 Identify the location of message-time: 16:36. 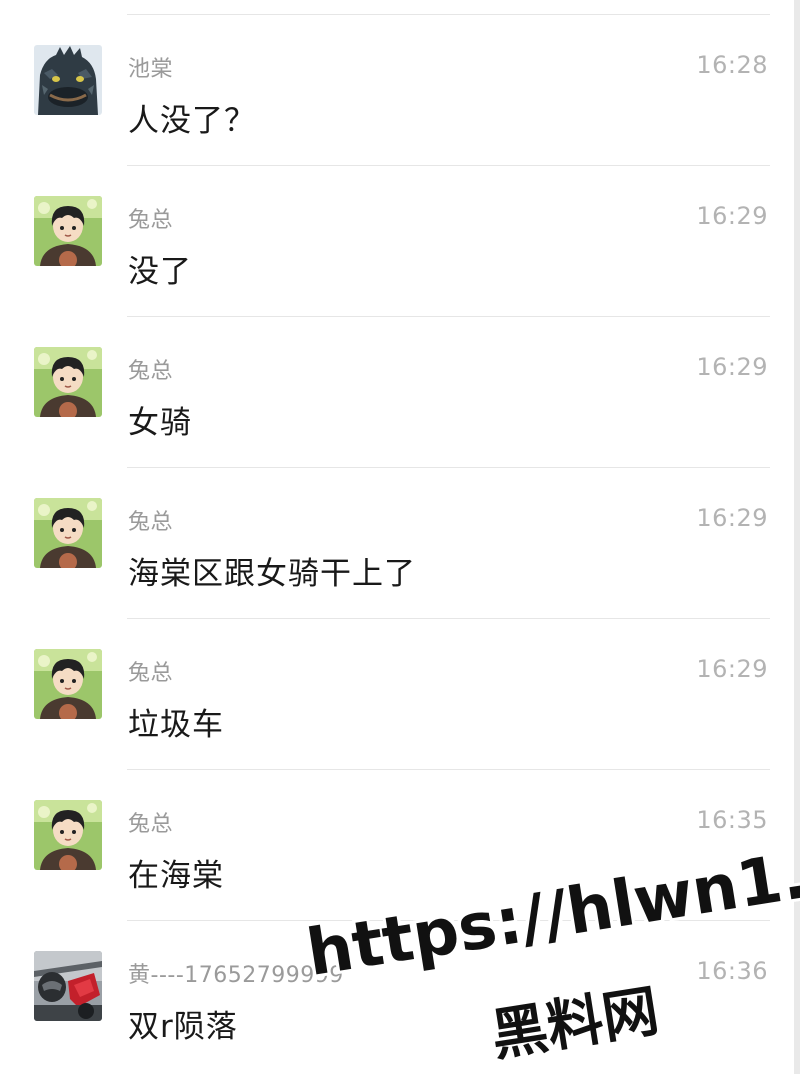
(732, 971).